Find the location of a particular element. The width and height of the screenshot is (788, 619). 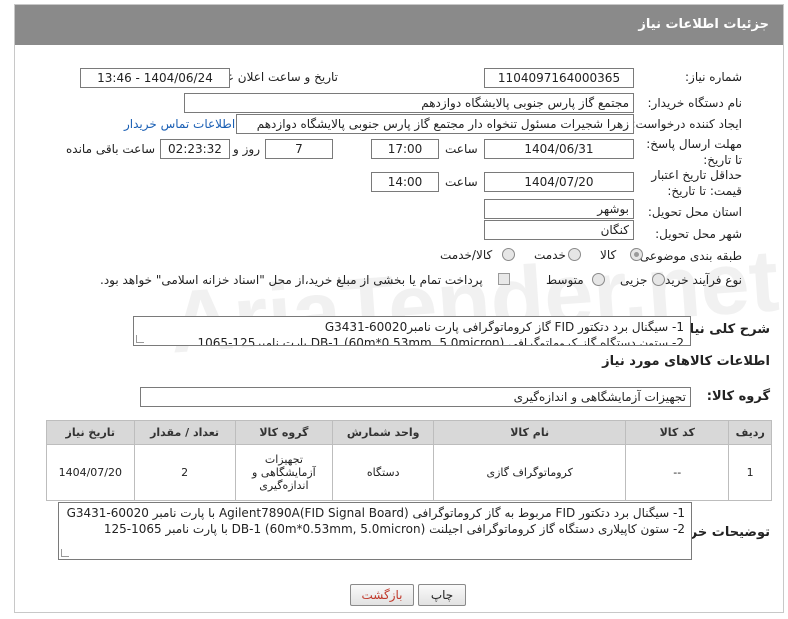

column-header-row: ردیف is located at coordinates (750, 432).